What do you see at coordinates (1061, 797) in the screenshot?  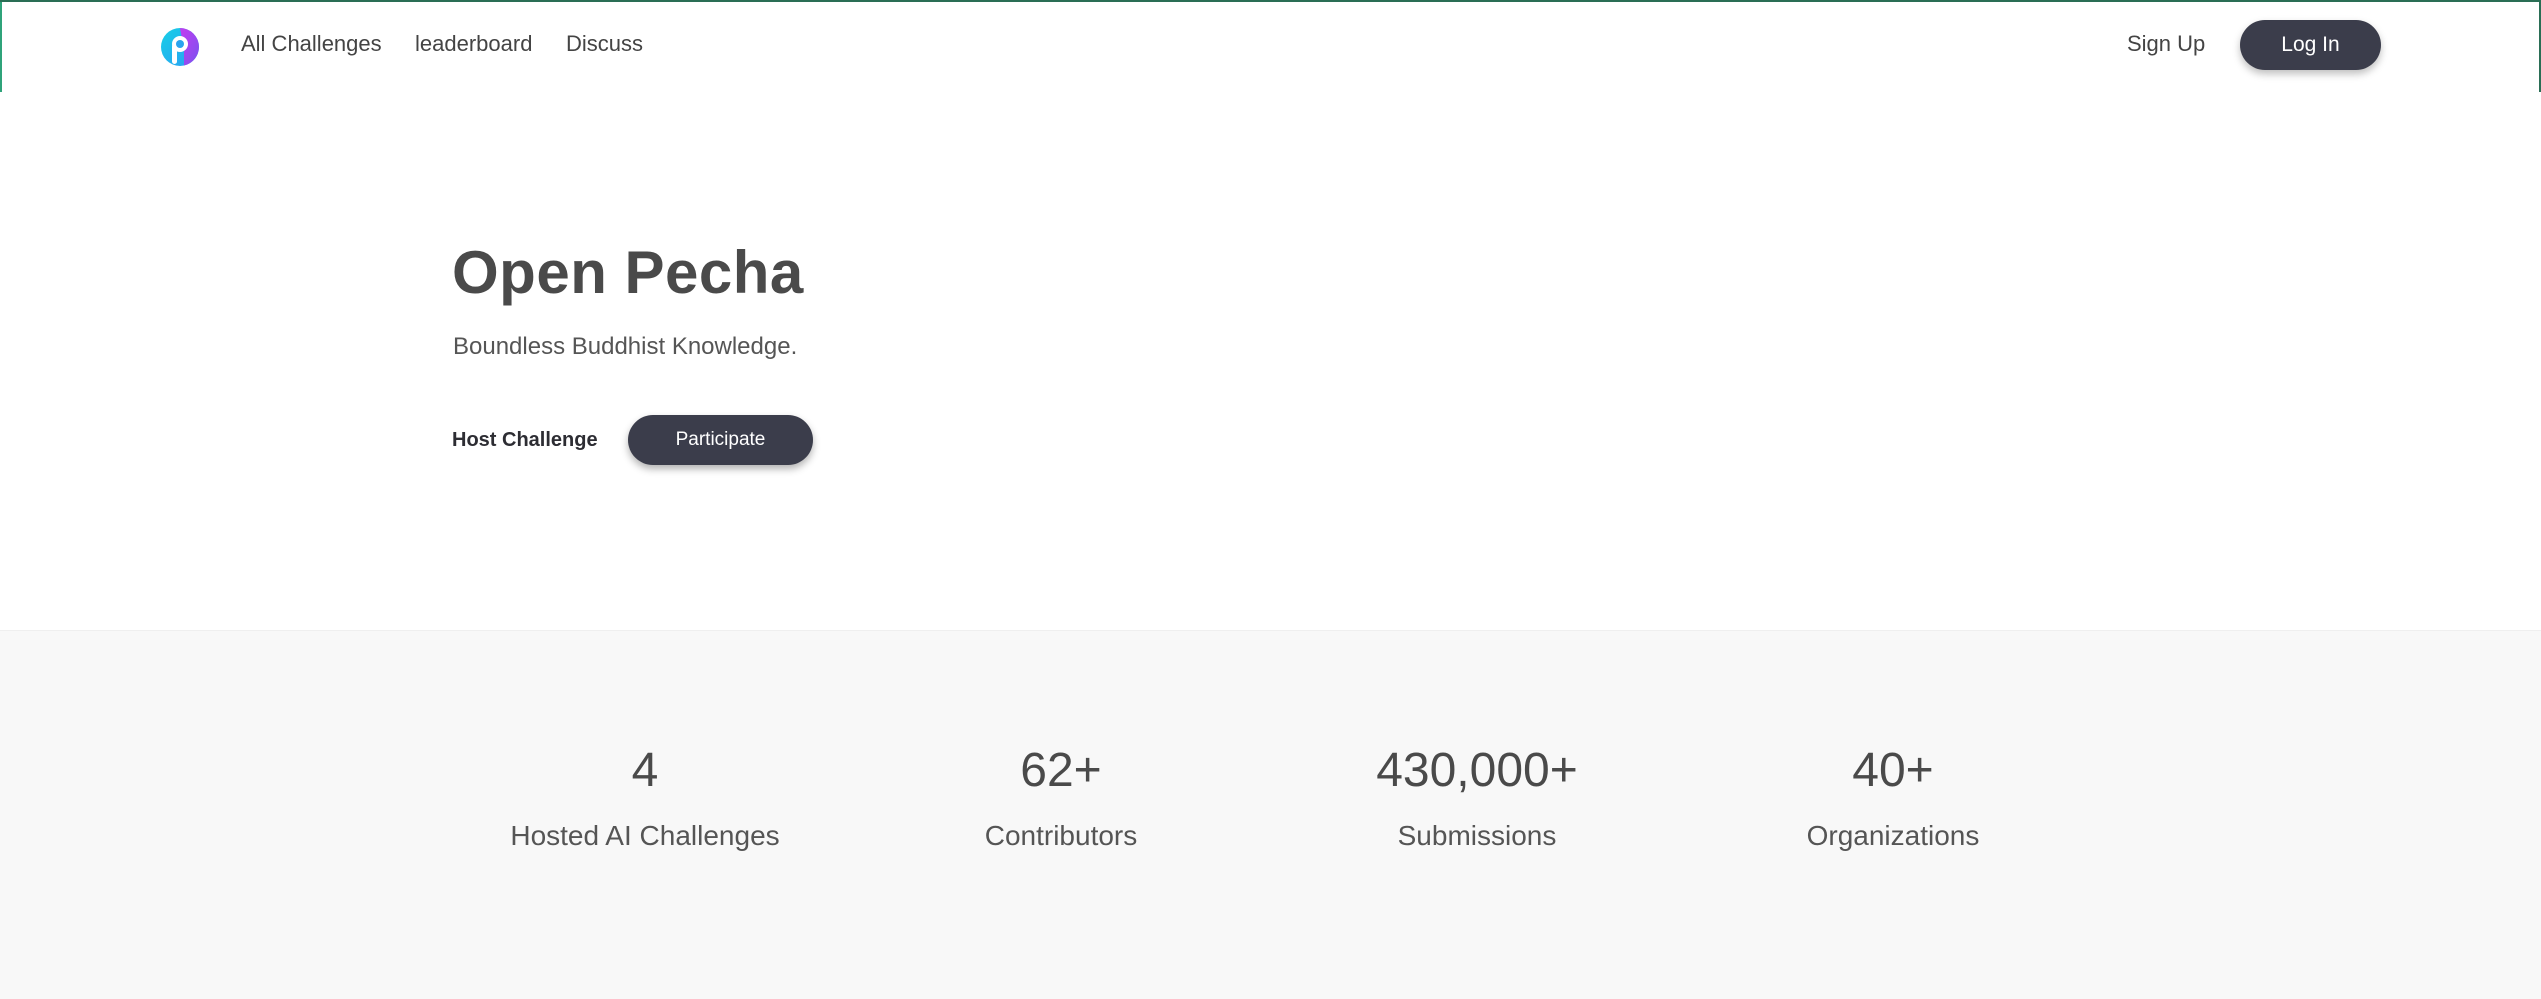 I see `stat-contributors: 62+ Contributors` at bounding box center [1061, 797].